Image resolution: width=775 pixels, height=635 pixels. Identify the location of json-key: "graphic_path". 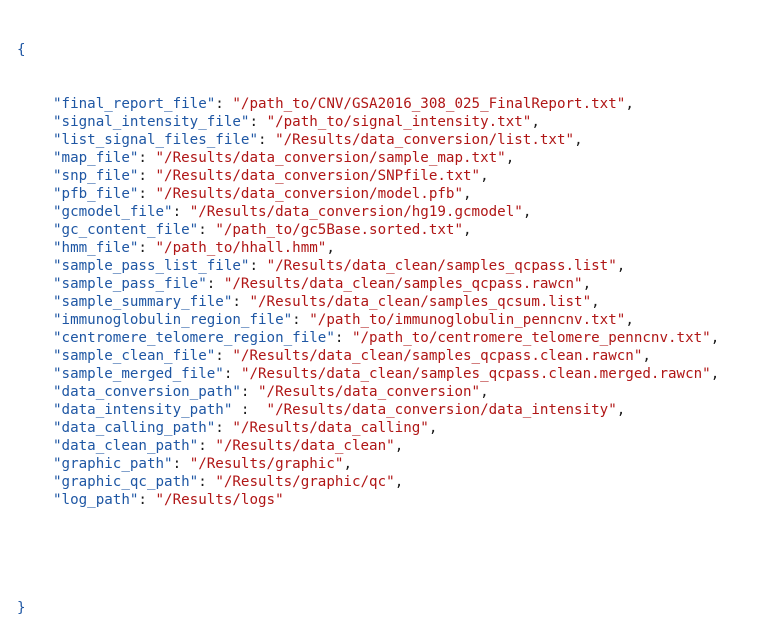
(113, 464).